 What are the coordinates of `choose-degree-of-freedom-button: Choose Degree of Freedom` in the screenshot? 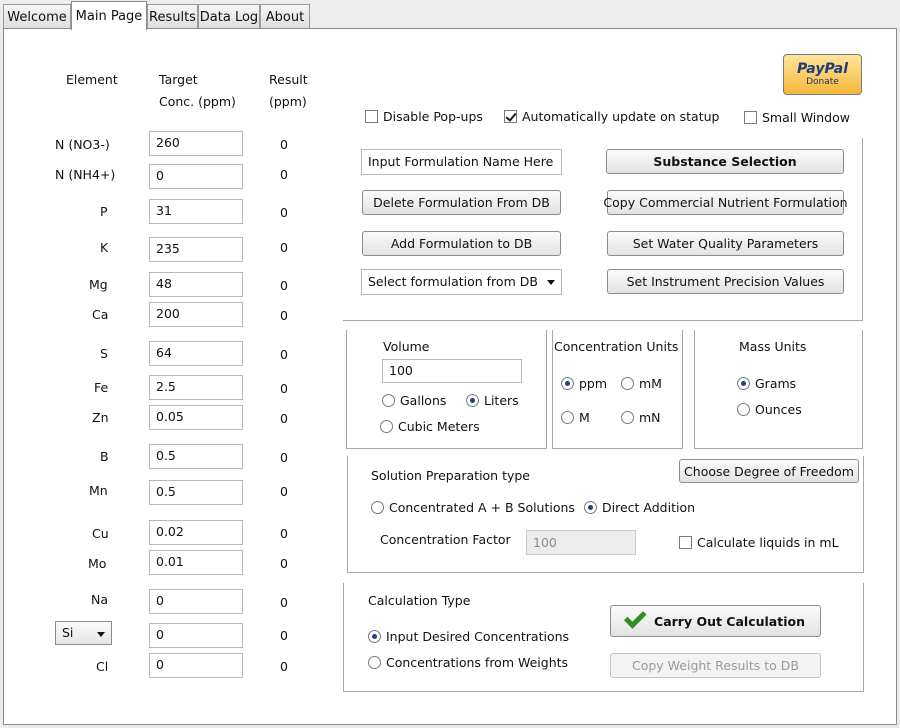 It's located at (769, 471).